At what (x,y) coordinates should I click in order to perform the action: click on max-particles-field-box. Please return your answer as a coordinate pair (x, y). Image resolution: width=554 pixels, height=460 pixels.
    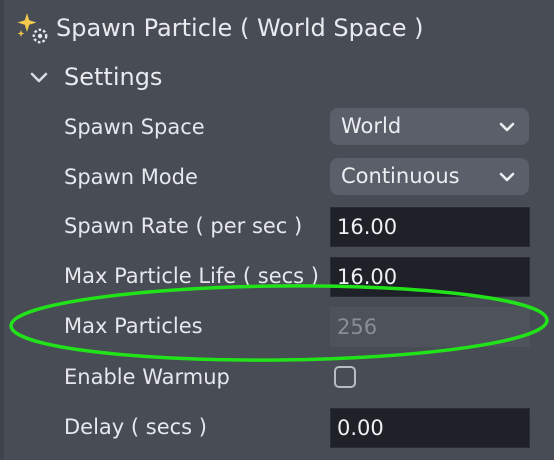
    Looking at the image, I should click on (430, 327).